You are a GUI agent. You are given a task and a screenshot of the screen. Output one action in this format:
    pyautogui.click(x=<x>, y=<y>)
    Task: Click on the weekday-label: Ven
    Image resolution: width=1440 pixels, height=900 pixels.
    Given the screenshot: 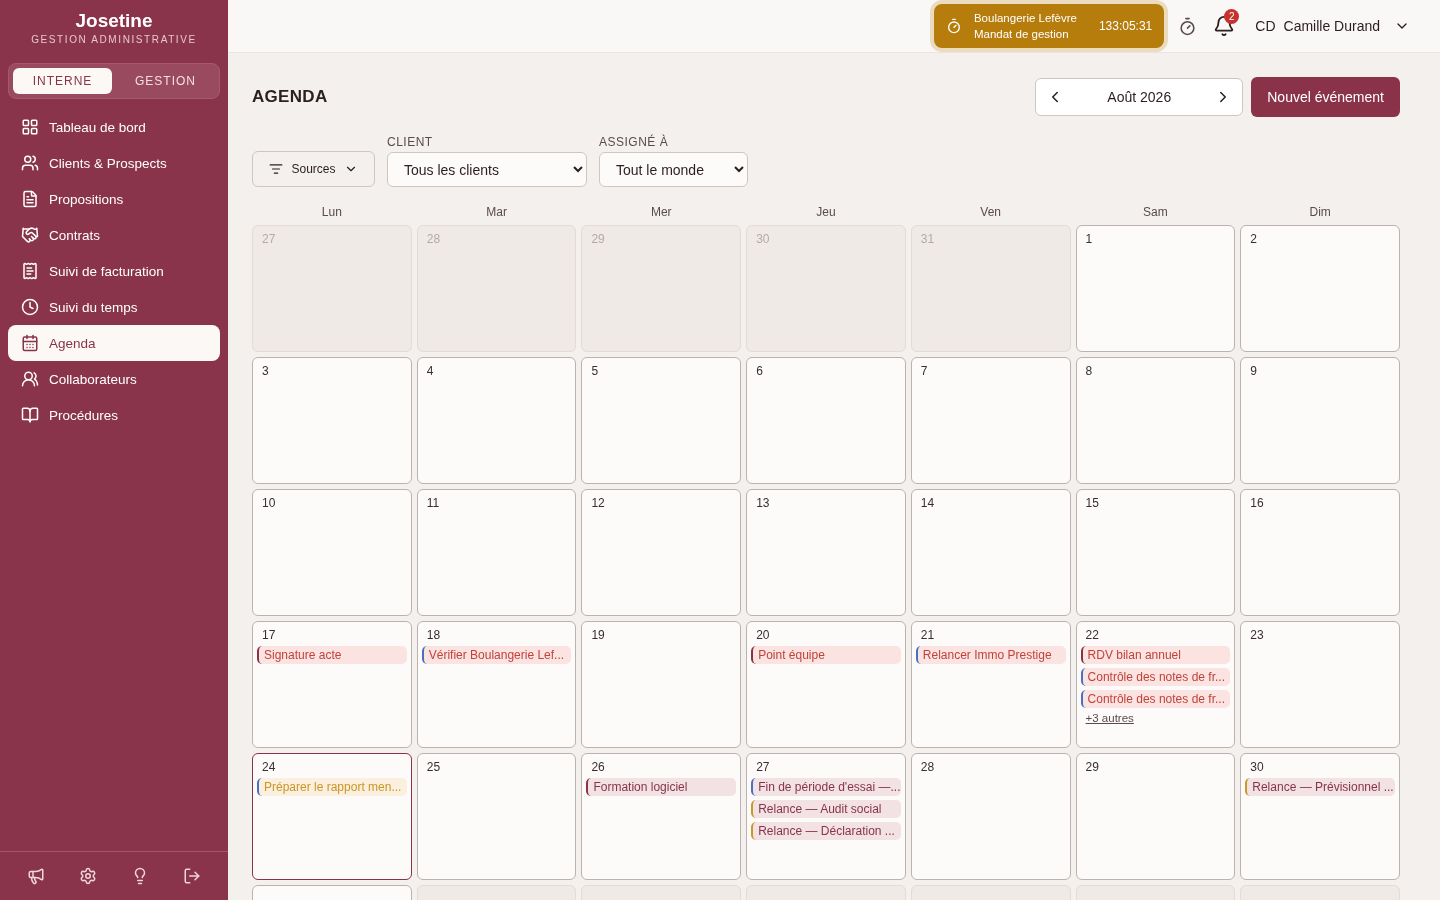 What is the action you would take?
    pyautogui.click(x=991, y=212)
    